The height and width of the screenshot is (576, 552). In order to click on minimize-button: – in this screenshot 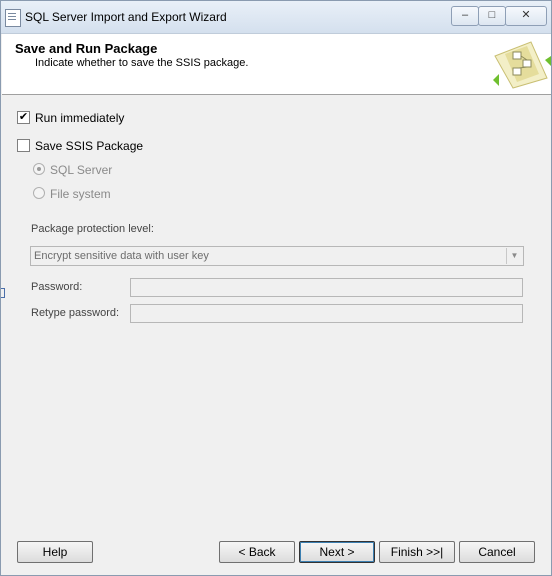, I will do `click(465, 16)`.